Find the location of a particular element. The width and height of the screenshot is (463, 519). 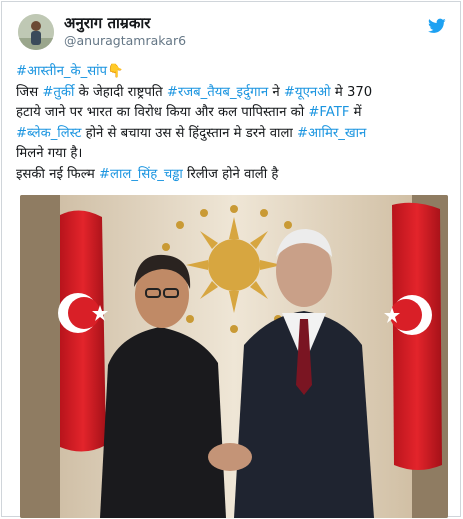

hashtag-link: #FATF is located at coordinates (328, 112).